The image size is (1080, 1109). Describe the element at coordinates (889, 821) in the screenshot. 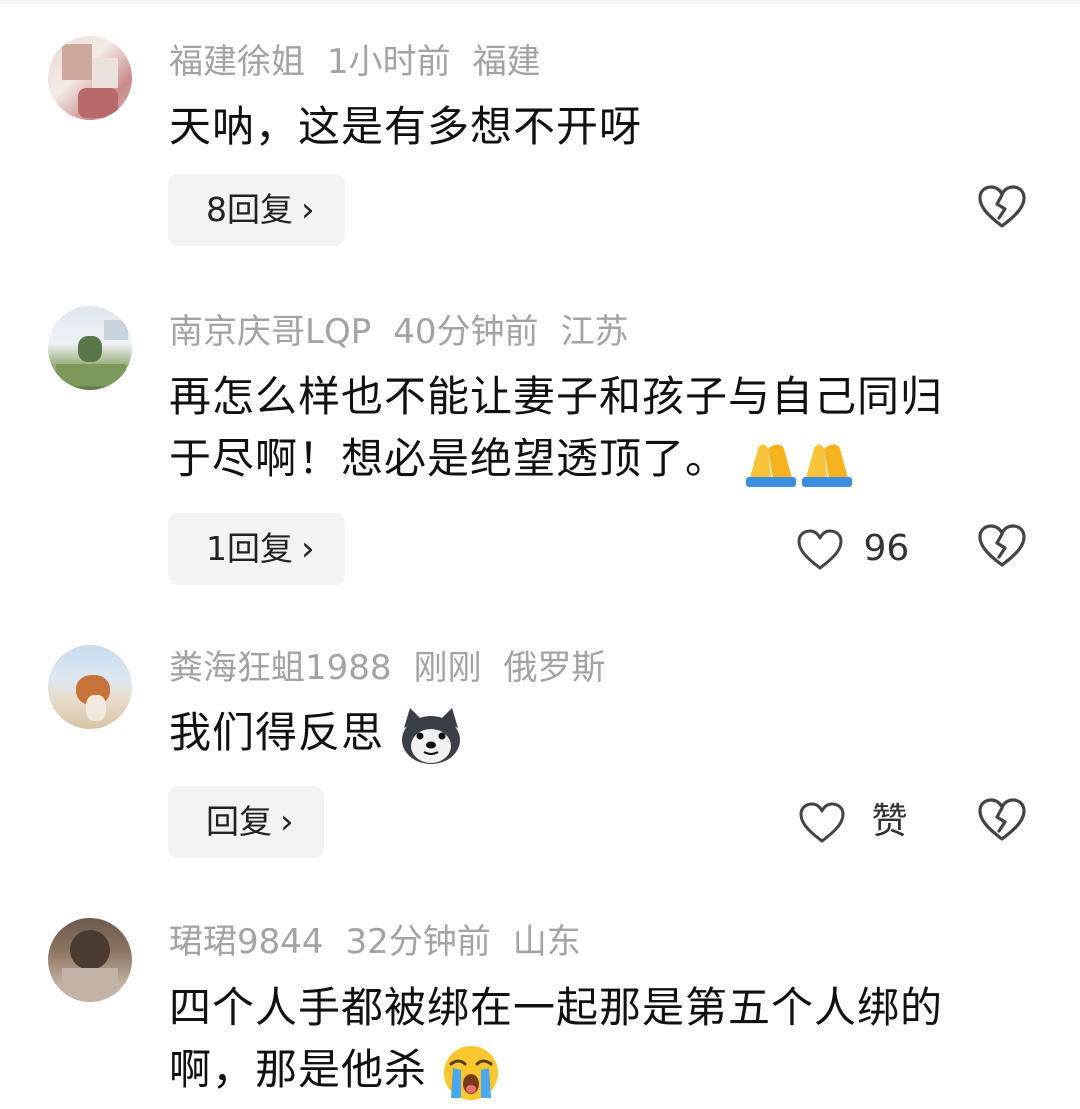

I see `like-label: 赞` at that location.